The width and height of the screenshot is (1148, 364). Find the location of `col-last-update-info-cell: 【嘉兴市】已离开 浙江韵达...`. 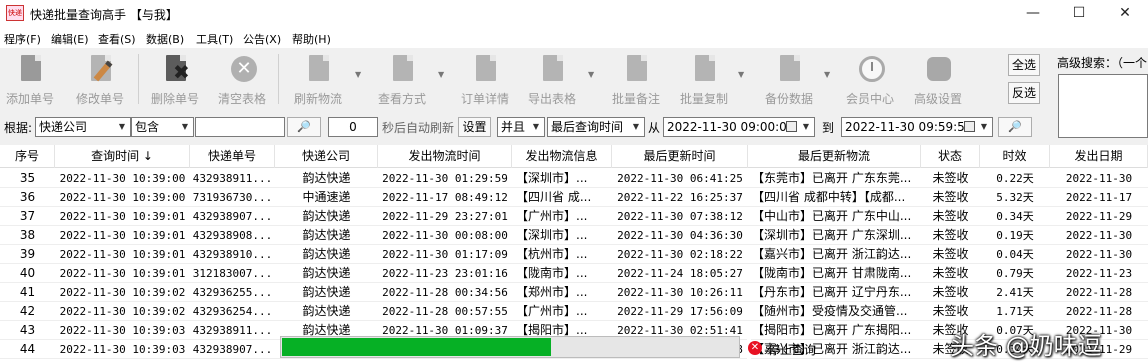

col-last-update-info-cell: 【嘉兴市】已离开 浙江韵达... is located at coordinates (832, 254).